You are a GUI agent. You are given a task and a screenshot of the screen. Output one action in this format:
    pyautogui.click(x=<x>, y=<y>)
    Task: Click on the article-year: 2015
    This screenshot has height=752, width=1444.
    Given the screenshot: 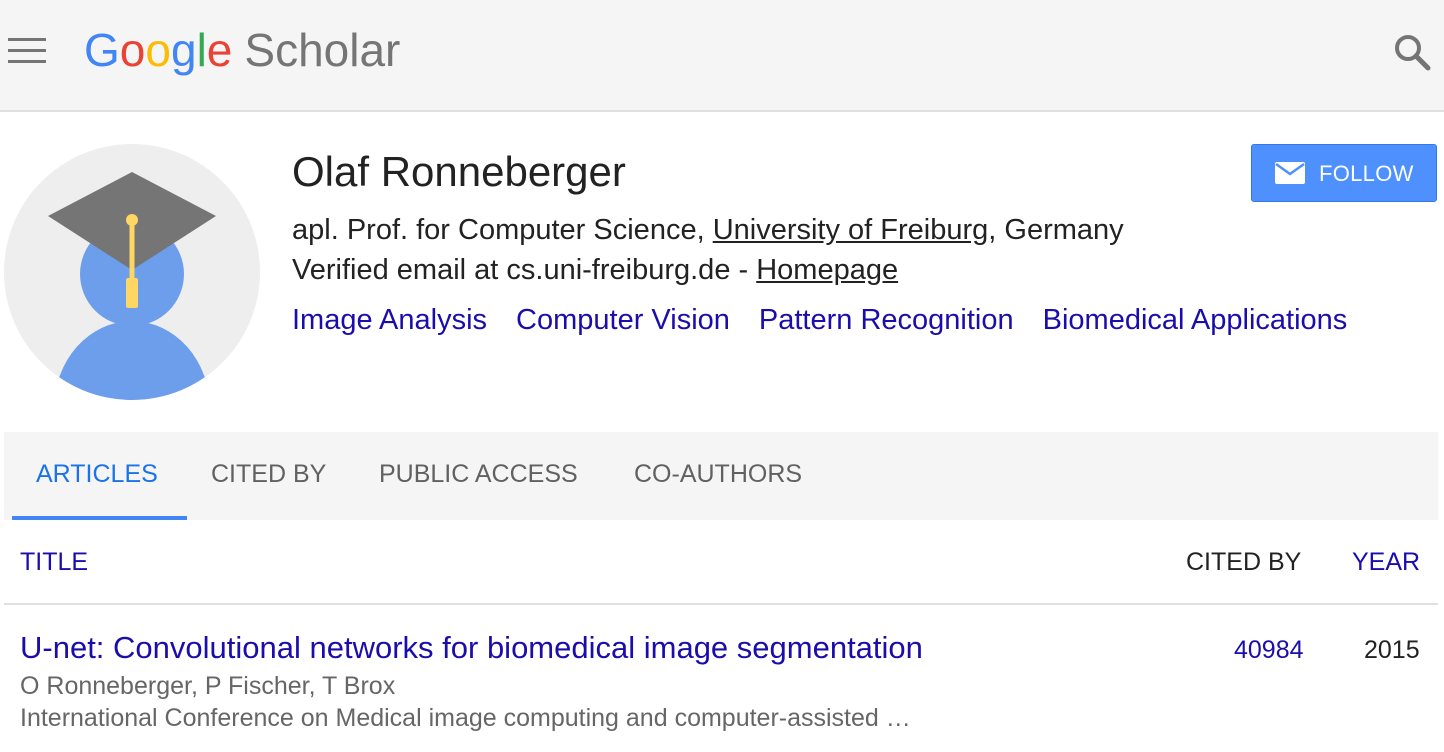 What is the action you would take?
    pyautogui.click(x=1392, y=650)
    